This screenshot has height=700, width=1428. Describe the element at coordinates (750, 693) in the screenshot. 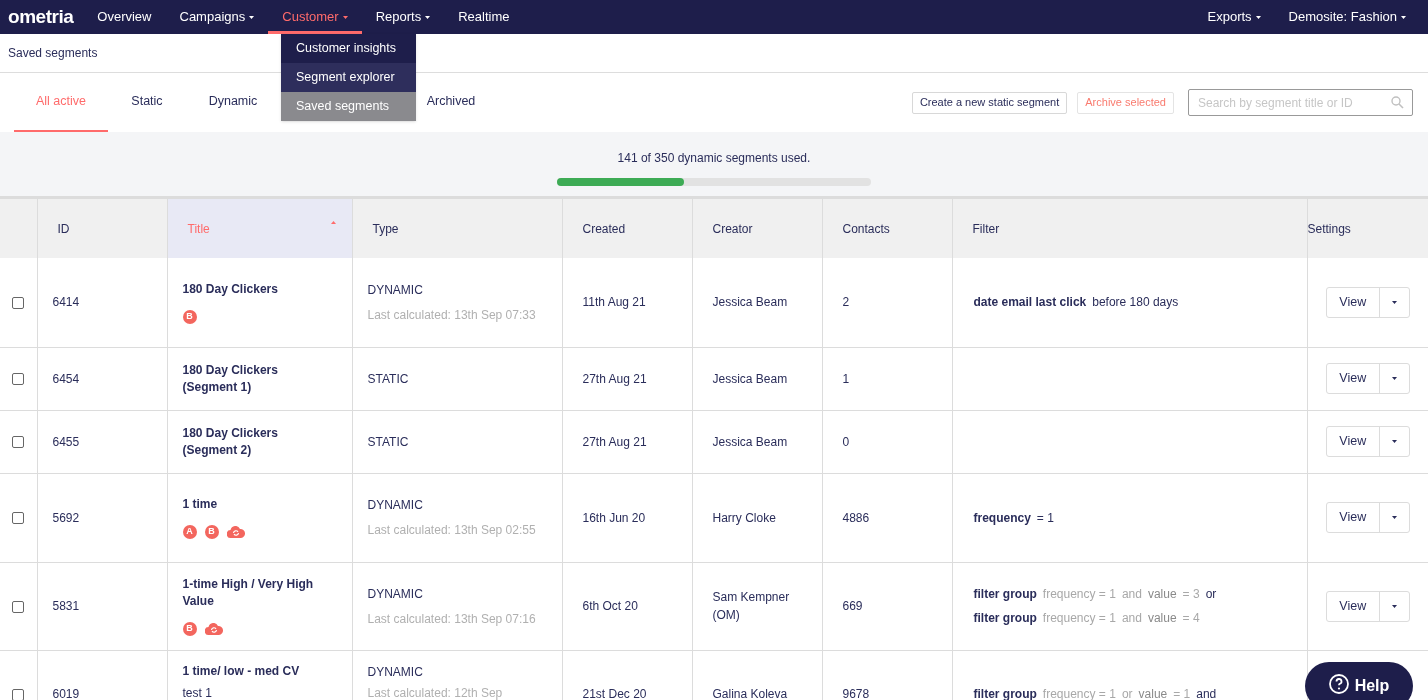

I see `creator-name: Galina Koleva` at that location.